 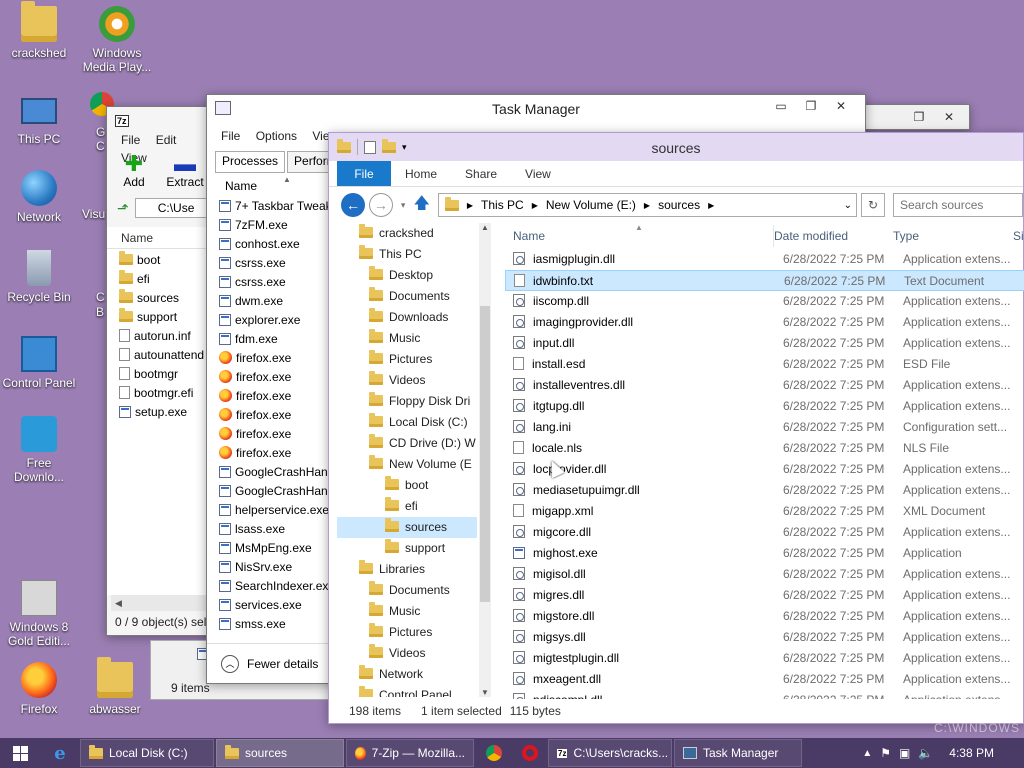 I want to click on explorer-titlebar: ▾ sources, so click(x=676, y=147).